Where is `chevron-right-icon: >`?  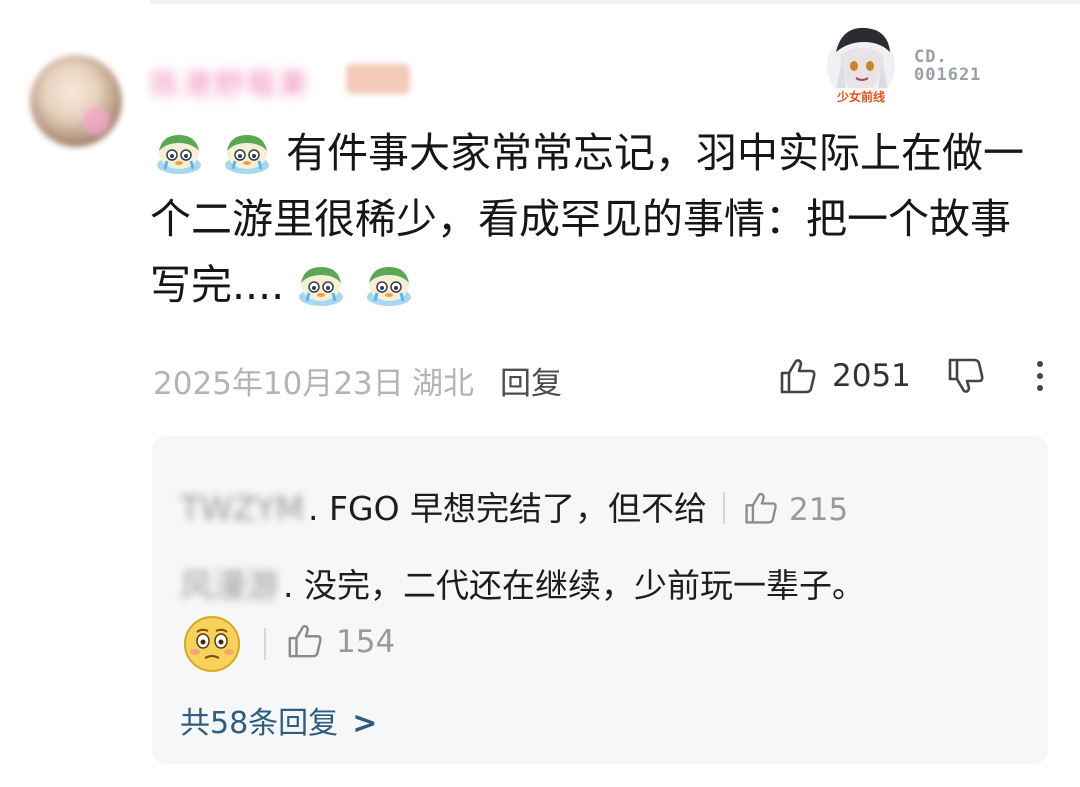
chevron-right-icon: > is located at coordinates (365, 723).